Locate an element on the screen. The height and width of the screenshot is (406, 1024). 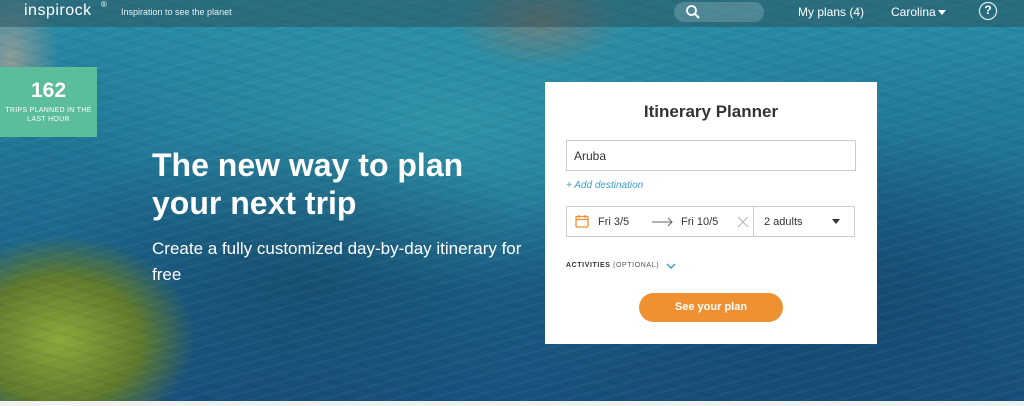
date-guests-row: Fri 3/5 Fri 10/5 2 adults is located at coordinates (710, 221).